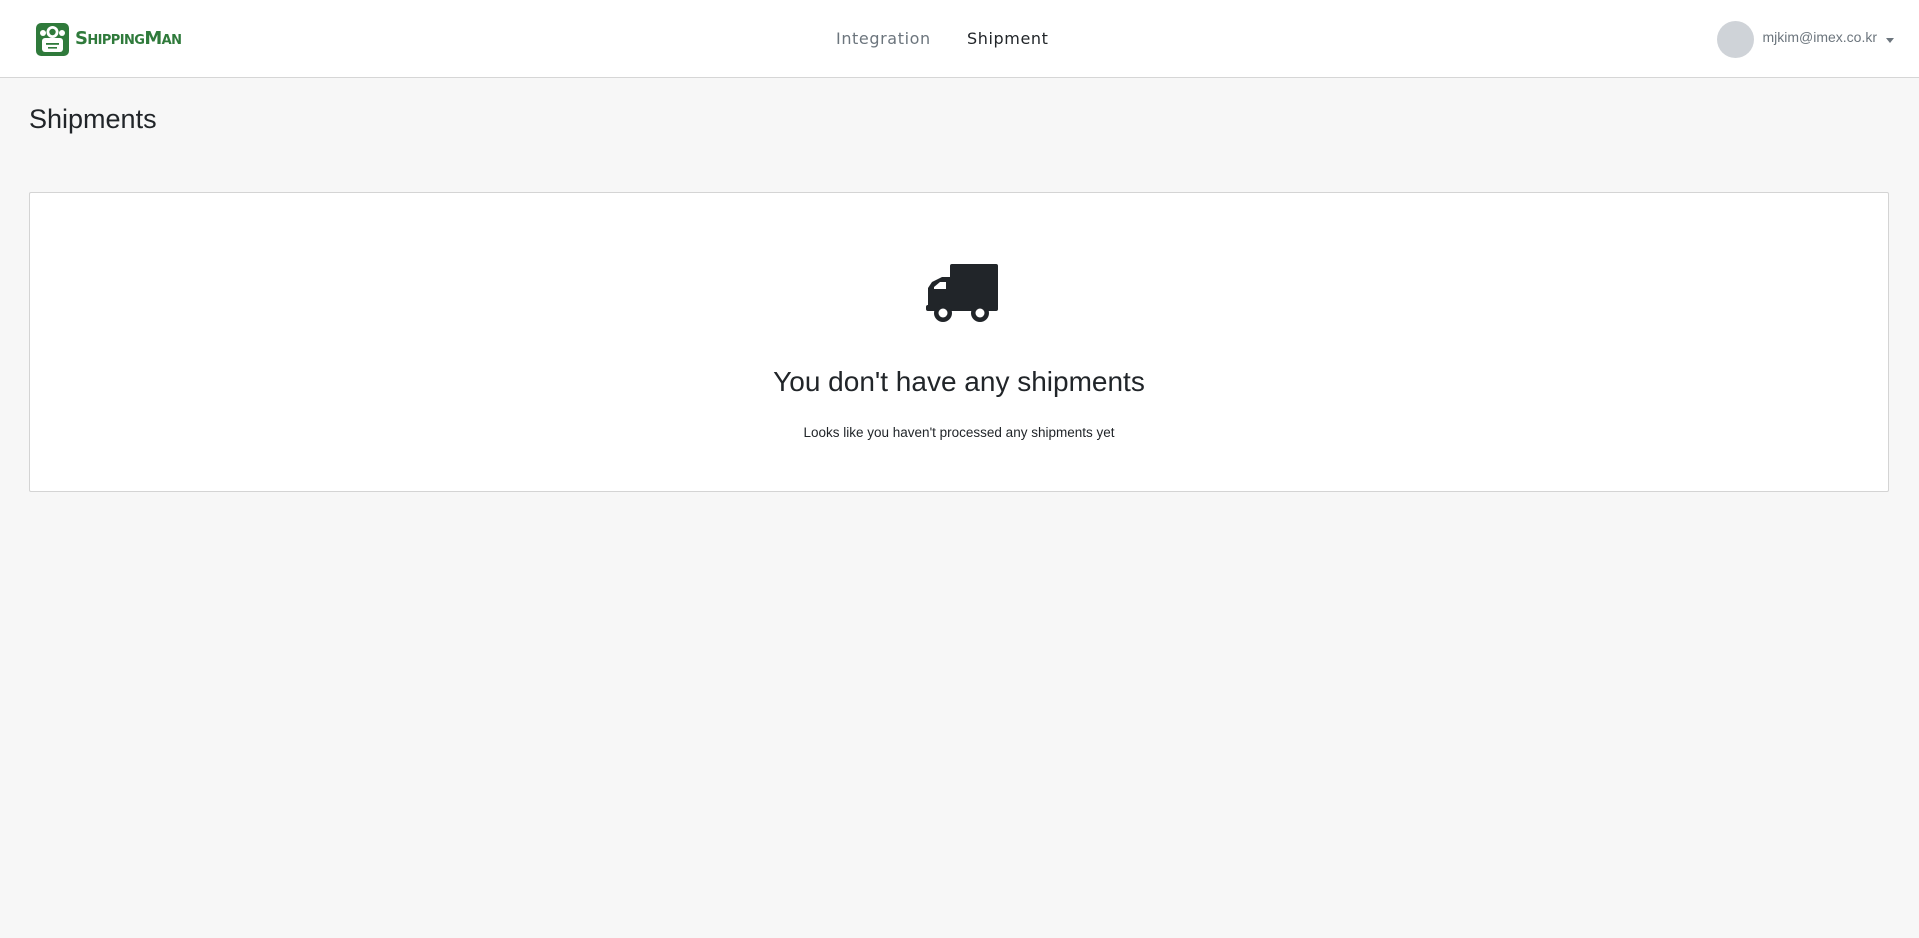 This screenshot has height=938, width=1919. I want to click on caret-down-icon, so click(1890, 40).